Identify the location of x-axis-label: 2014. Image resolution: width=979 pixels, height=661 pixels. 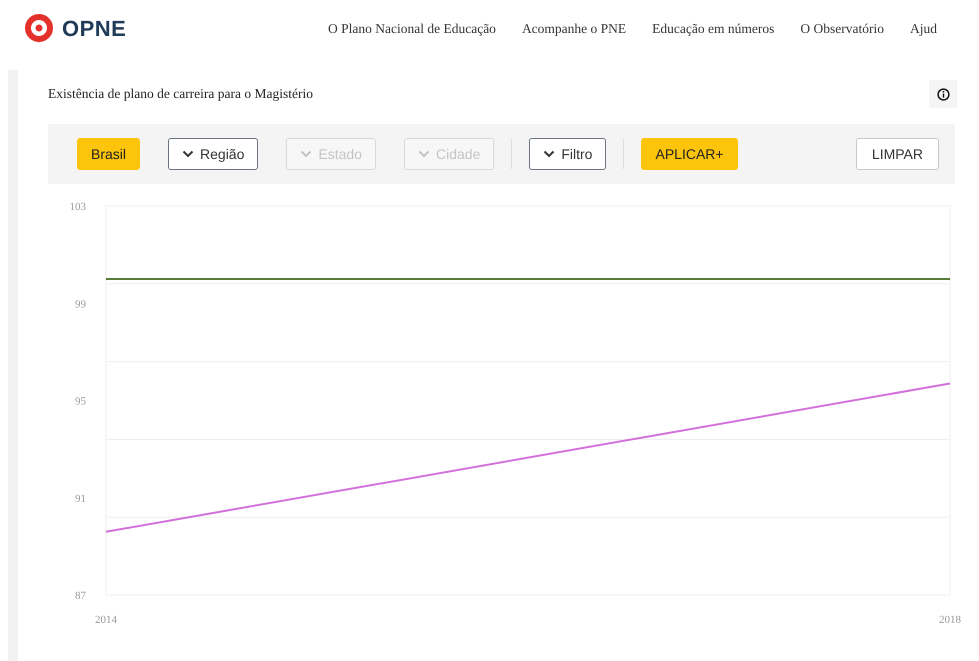
(106, 620).